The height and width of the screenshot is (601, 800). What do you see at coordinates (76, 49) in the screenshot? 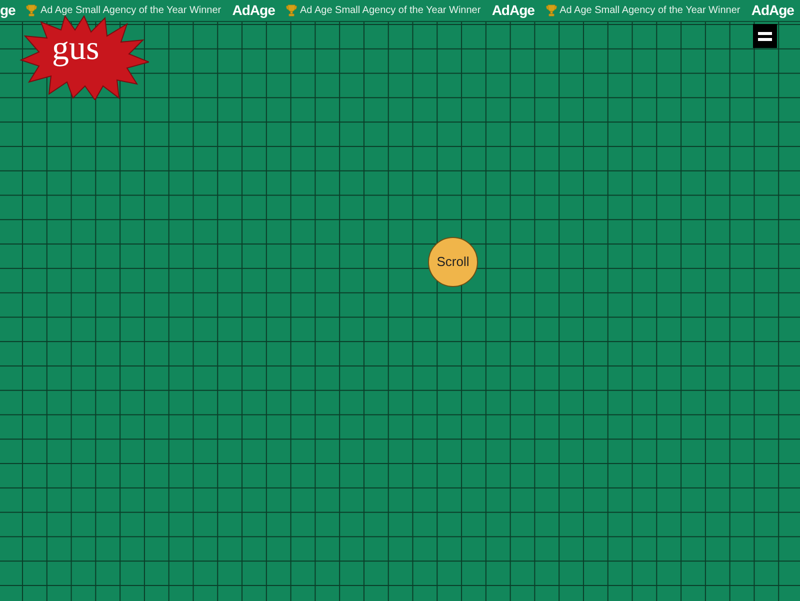
I see `logo-text: gus` at bounding box center [76, 49].